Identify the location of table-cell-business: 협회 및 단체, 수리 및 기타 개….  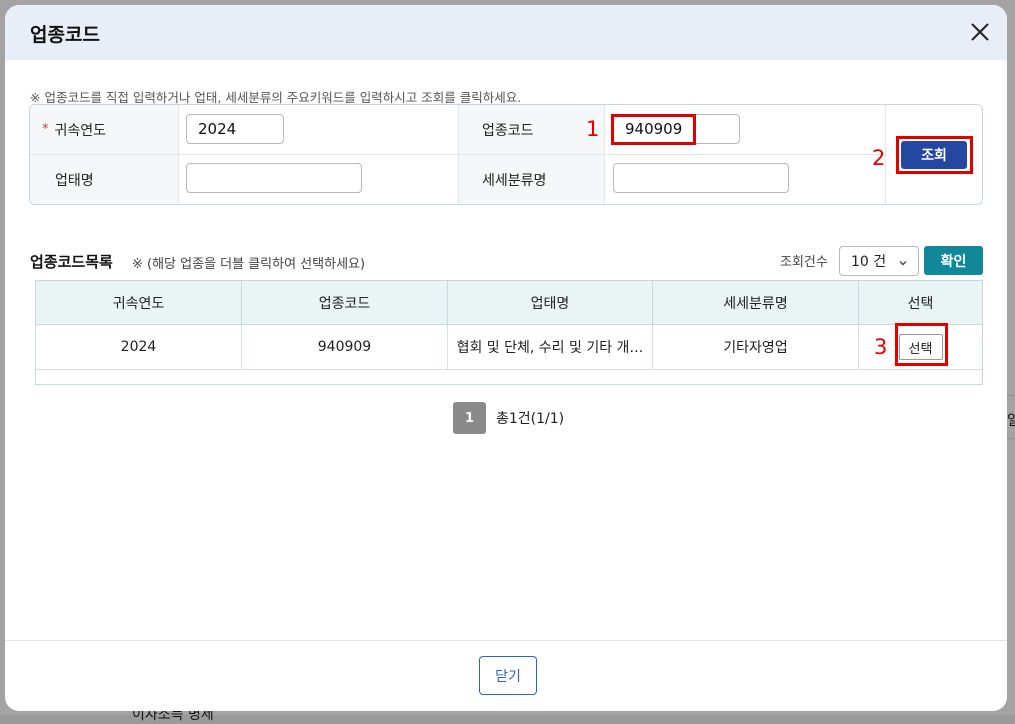
(550, 347).